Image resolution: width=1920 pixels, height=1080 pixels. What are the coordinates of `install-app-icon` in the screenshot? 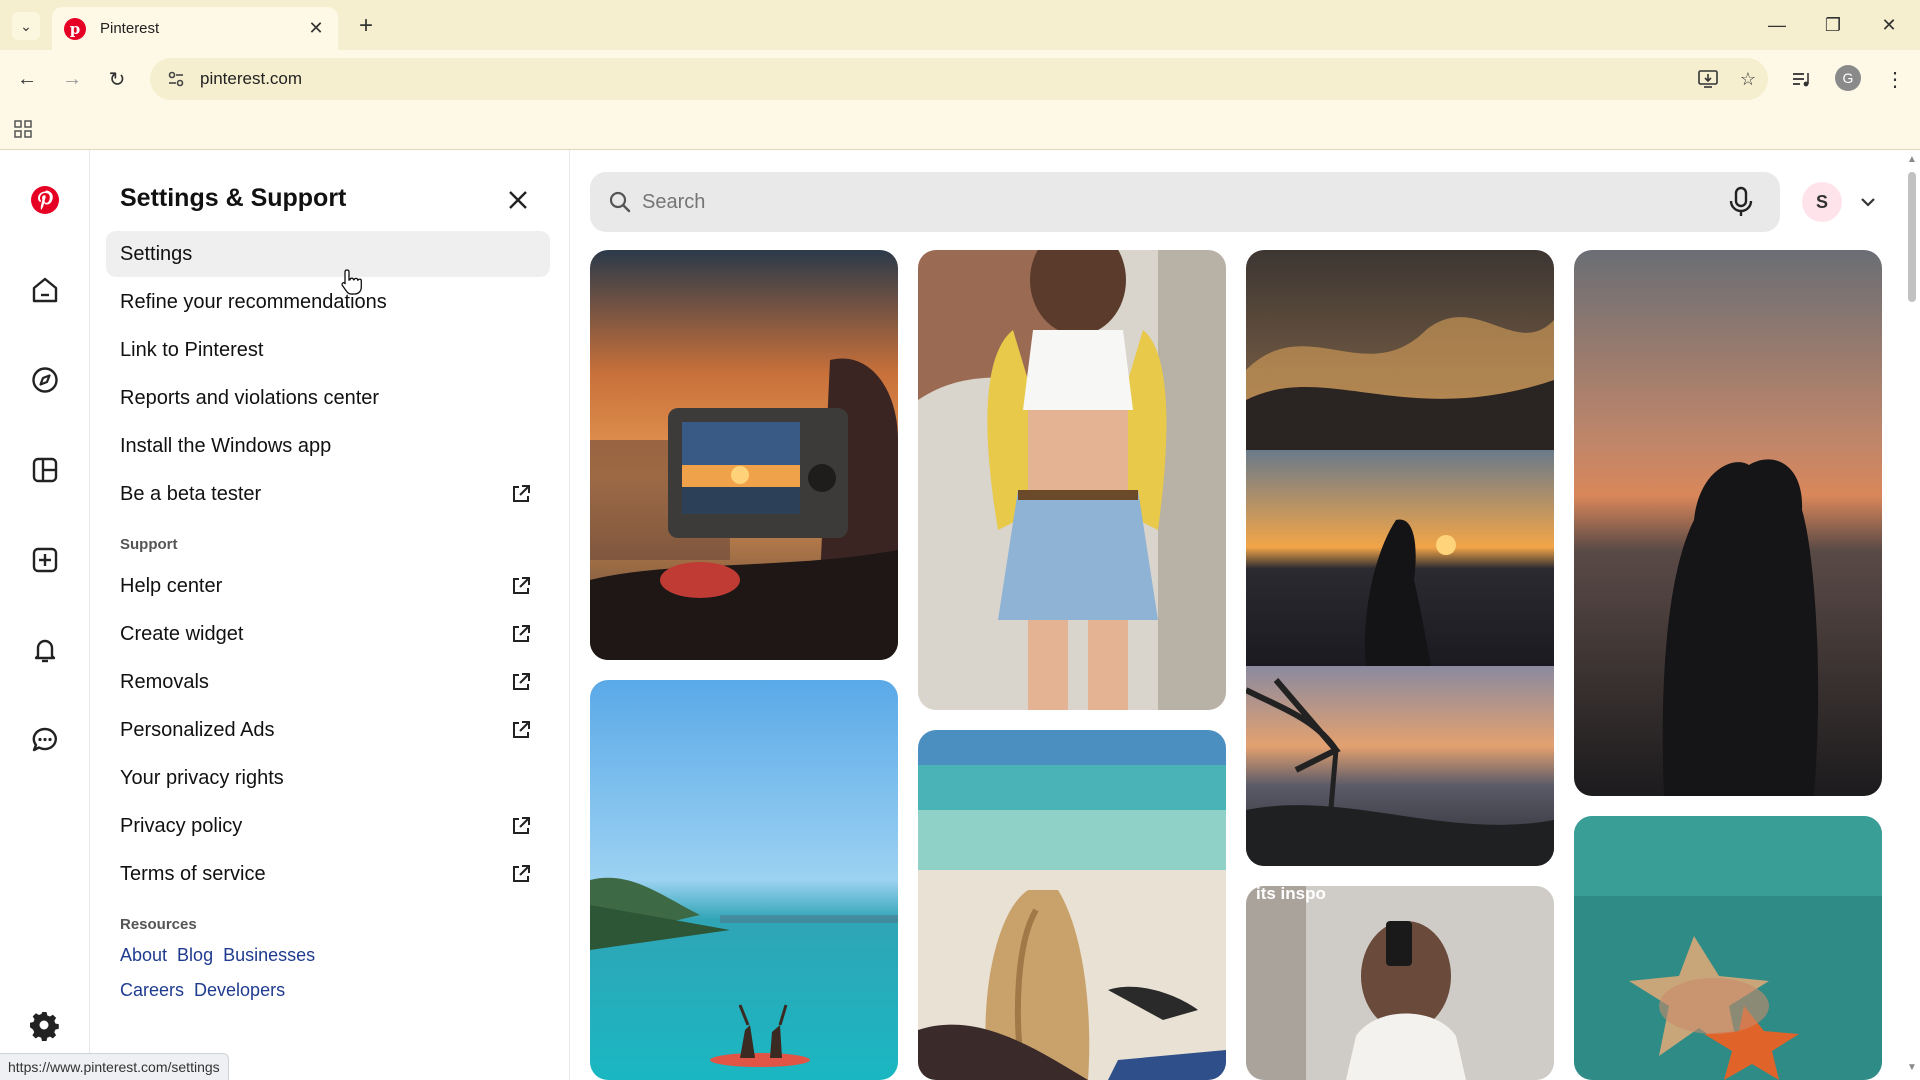 It's located at (1708, 79).